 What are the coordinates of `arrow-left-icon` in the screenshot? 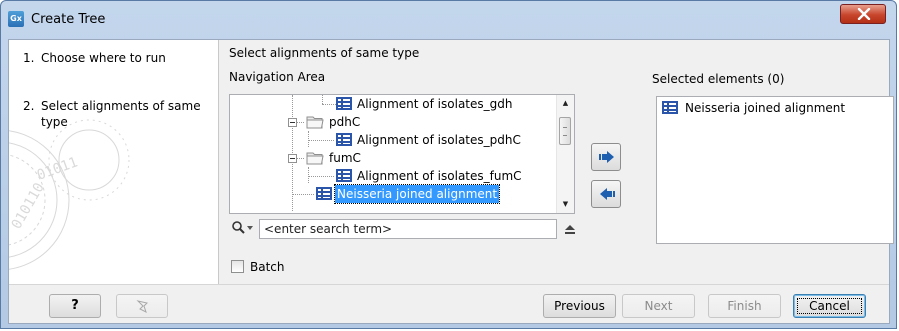 It's located at (607, 194).